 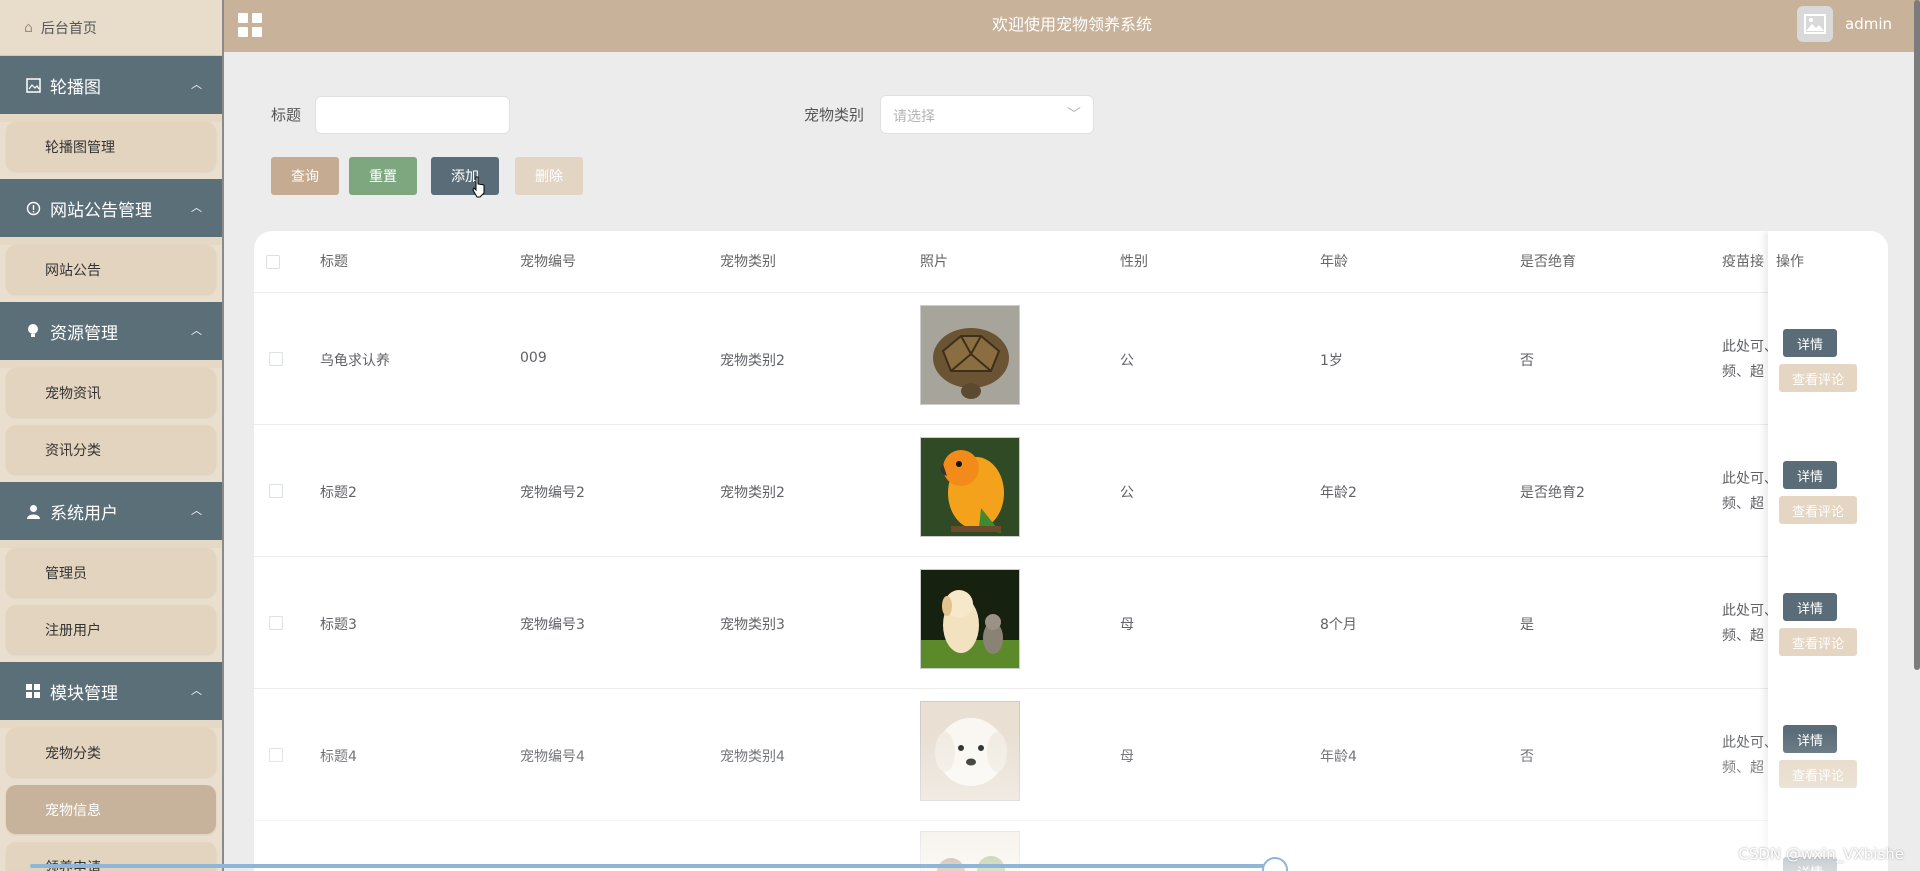 I want to click on column-header-age: 年龄, so click(x=1334, y=262).